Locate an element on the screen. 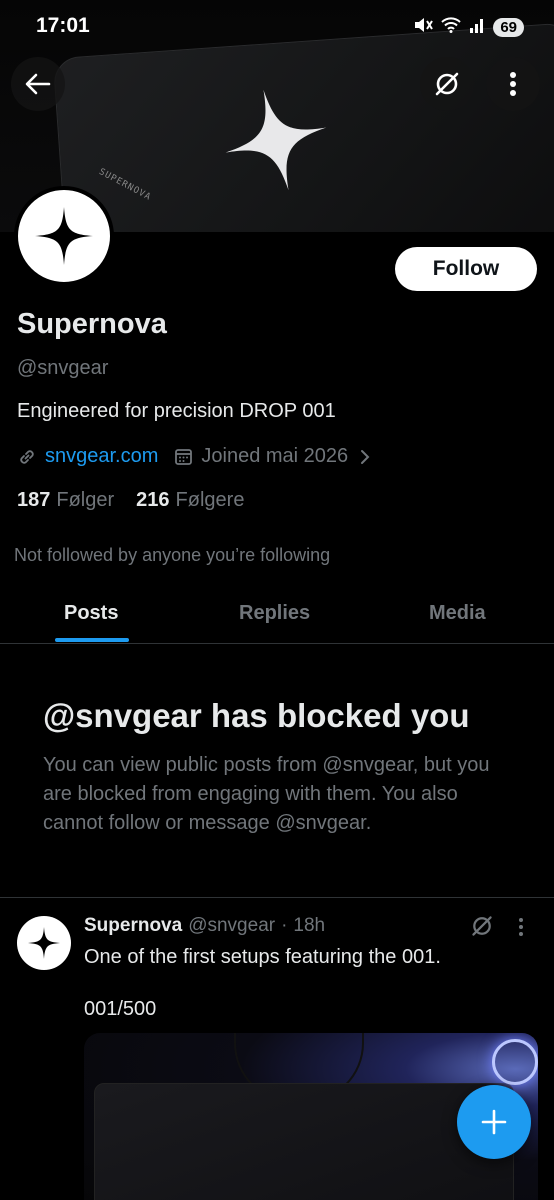 The height and width of the screenshot is (1200, 554). tab-replies: Replies is located at coordinates (274, 613).